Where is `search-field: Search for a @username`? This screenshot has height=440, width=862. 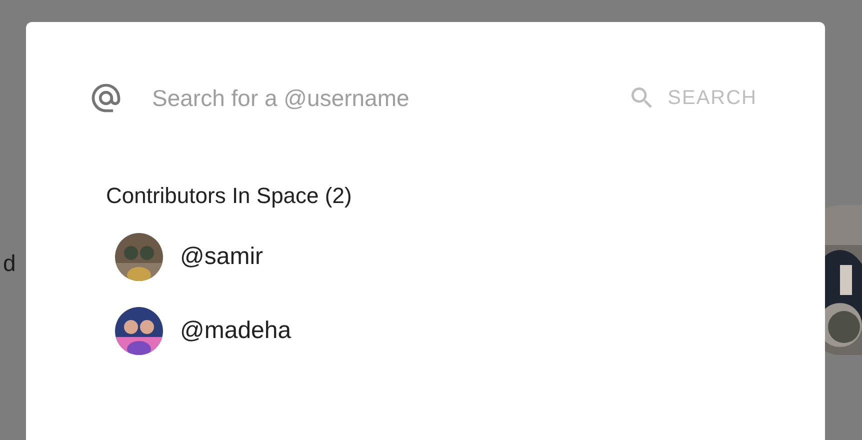 search-field: Search for a @username is located at coordinates (390, 98).